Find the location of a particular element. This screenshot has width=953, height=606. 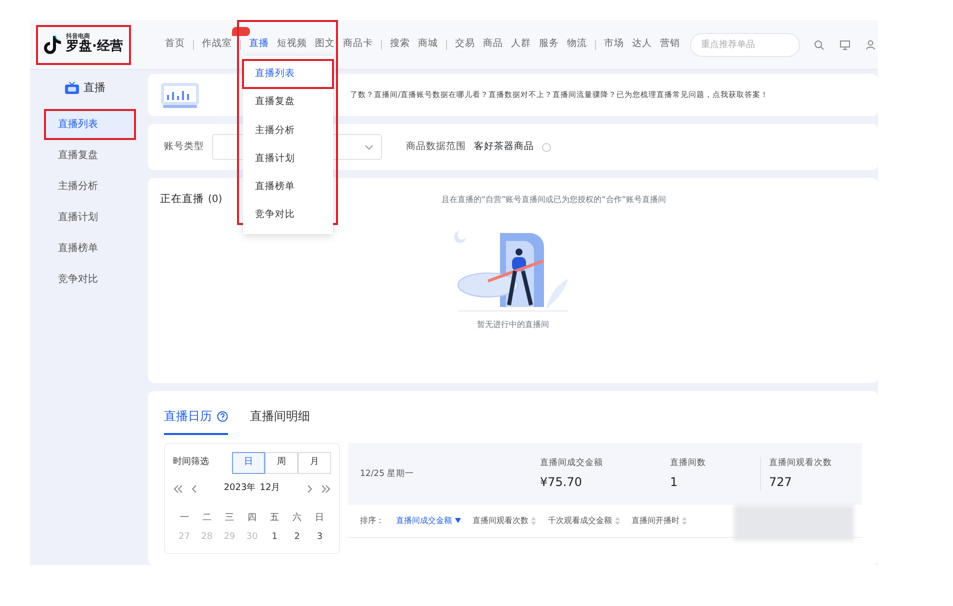

weekday-label: 一 is located at coordinates (184, 518).